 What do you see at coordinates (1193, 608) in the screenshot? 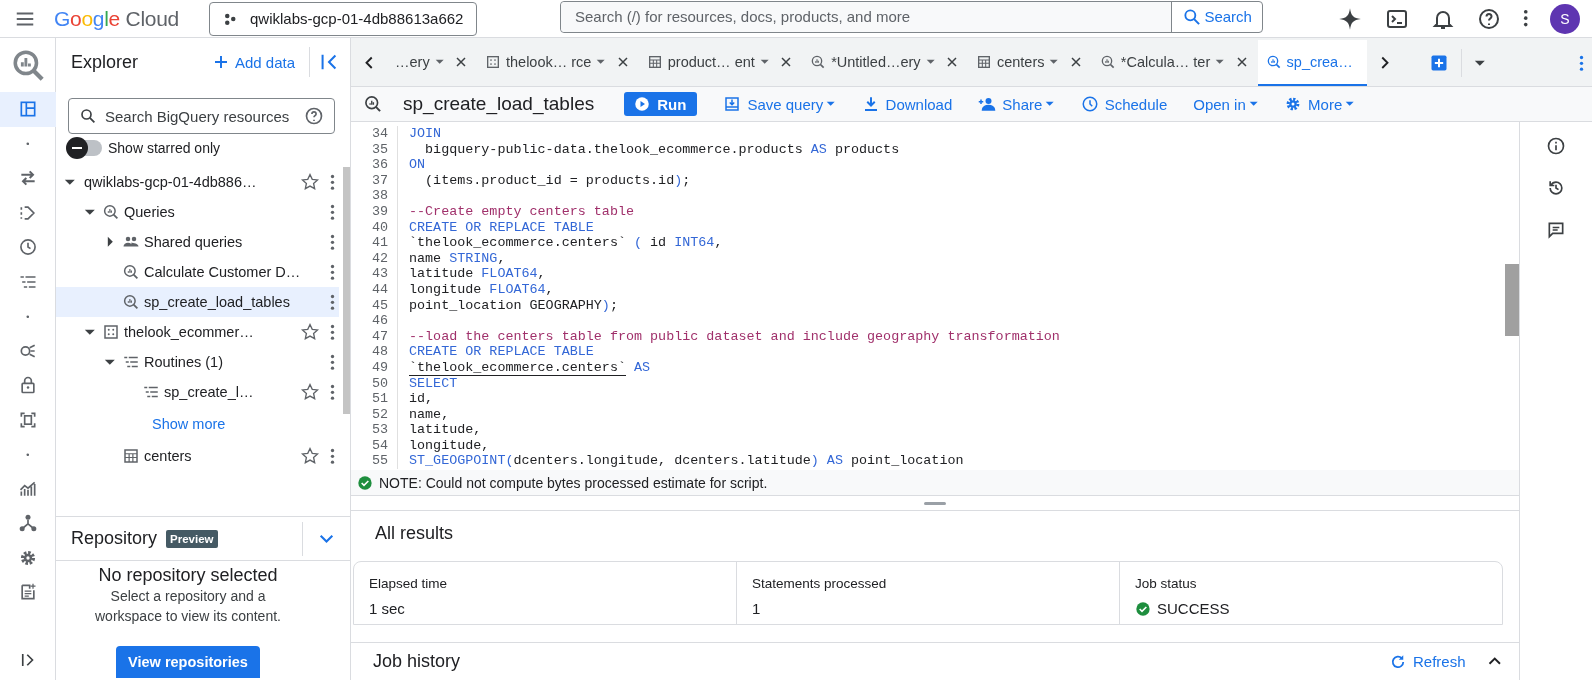
I see `stat-value: SUCCESS` at bounding box center [1193, 608].